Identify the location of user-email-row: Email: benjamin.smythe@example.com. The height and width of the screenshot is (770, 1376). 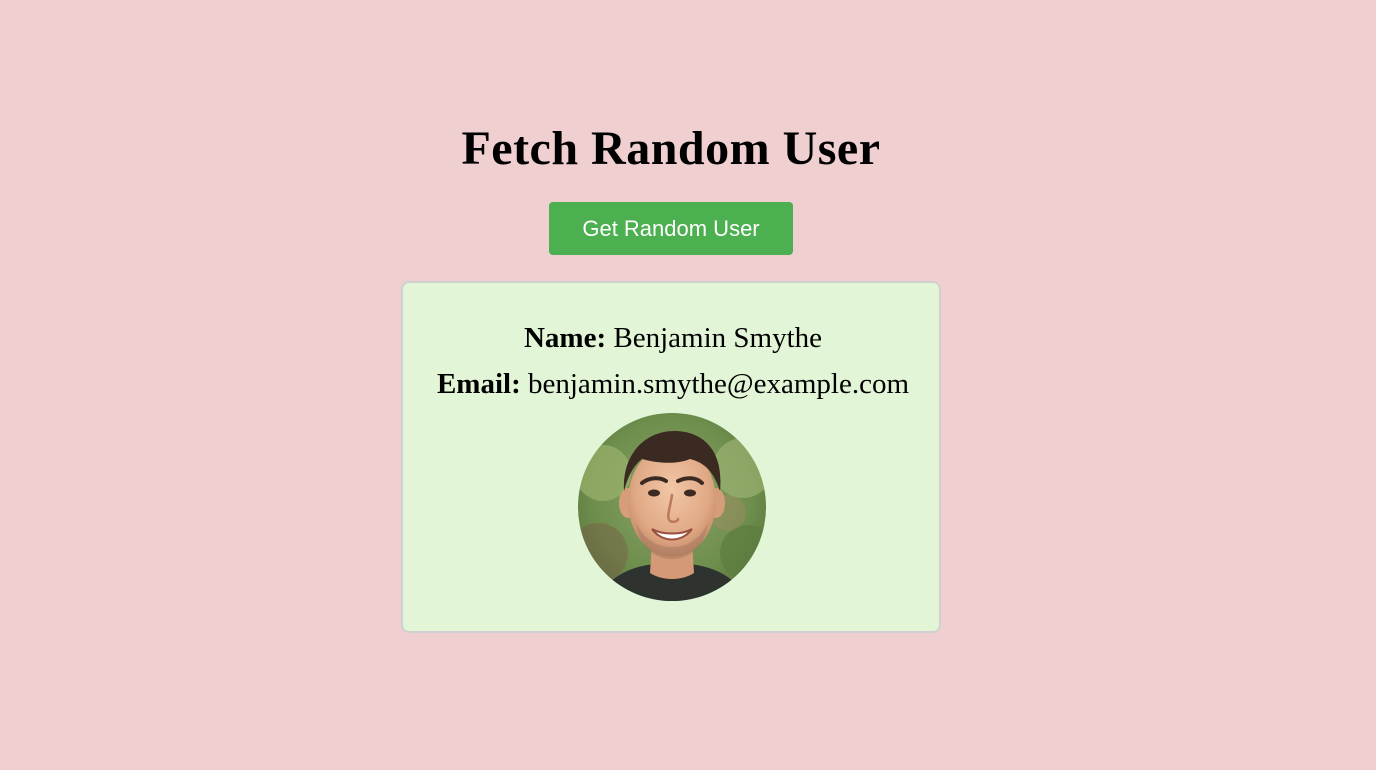
(673, 384).